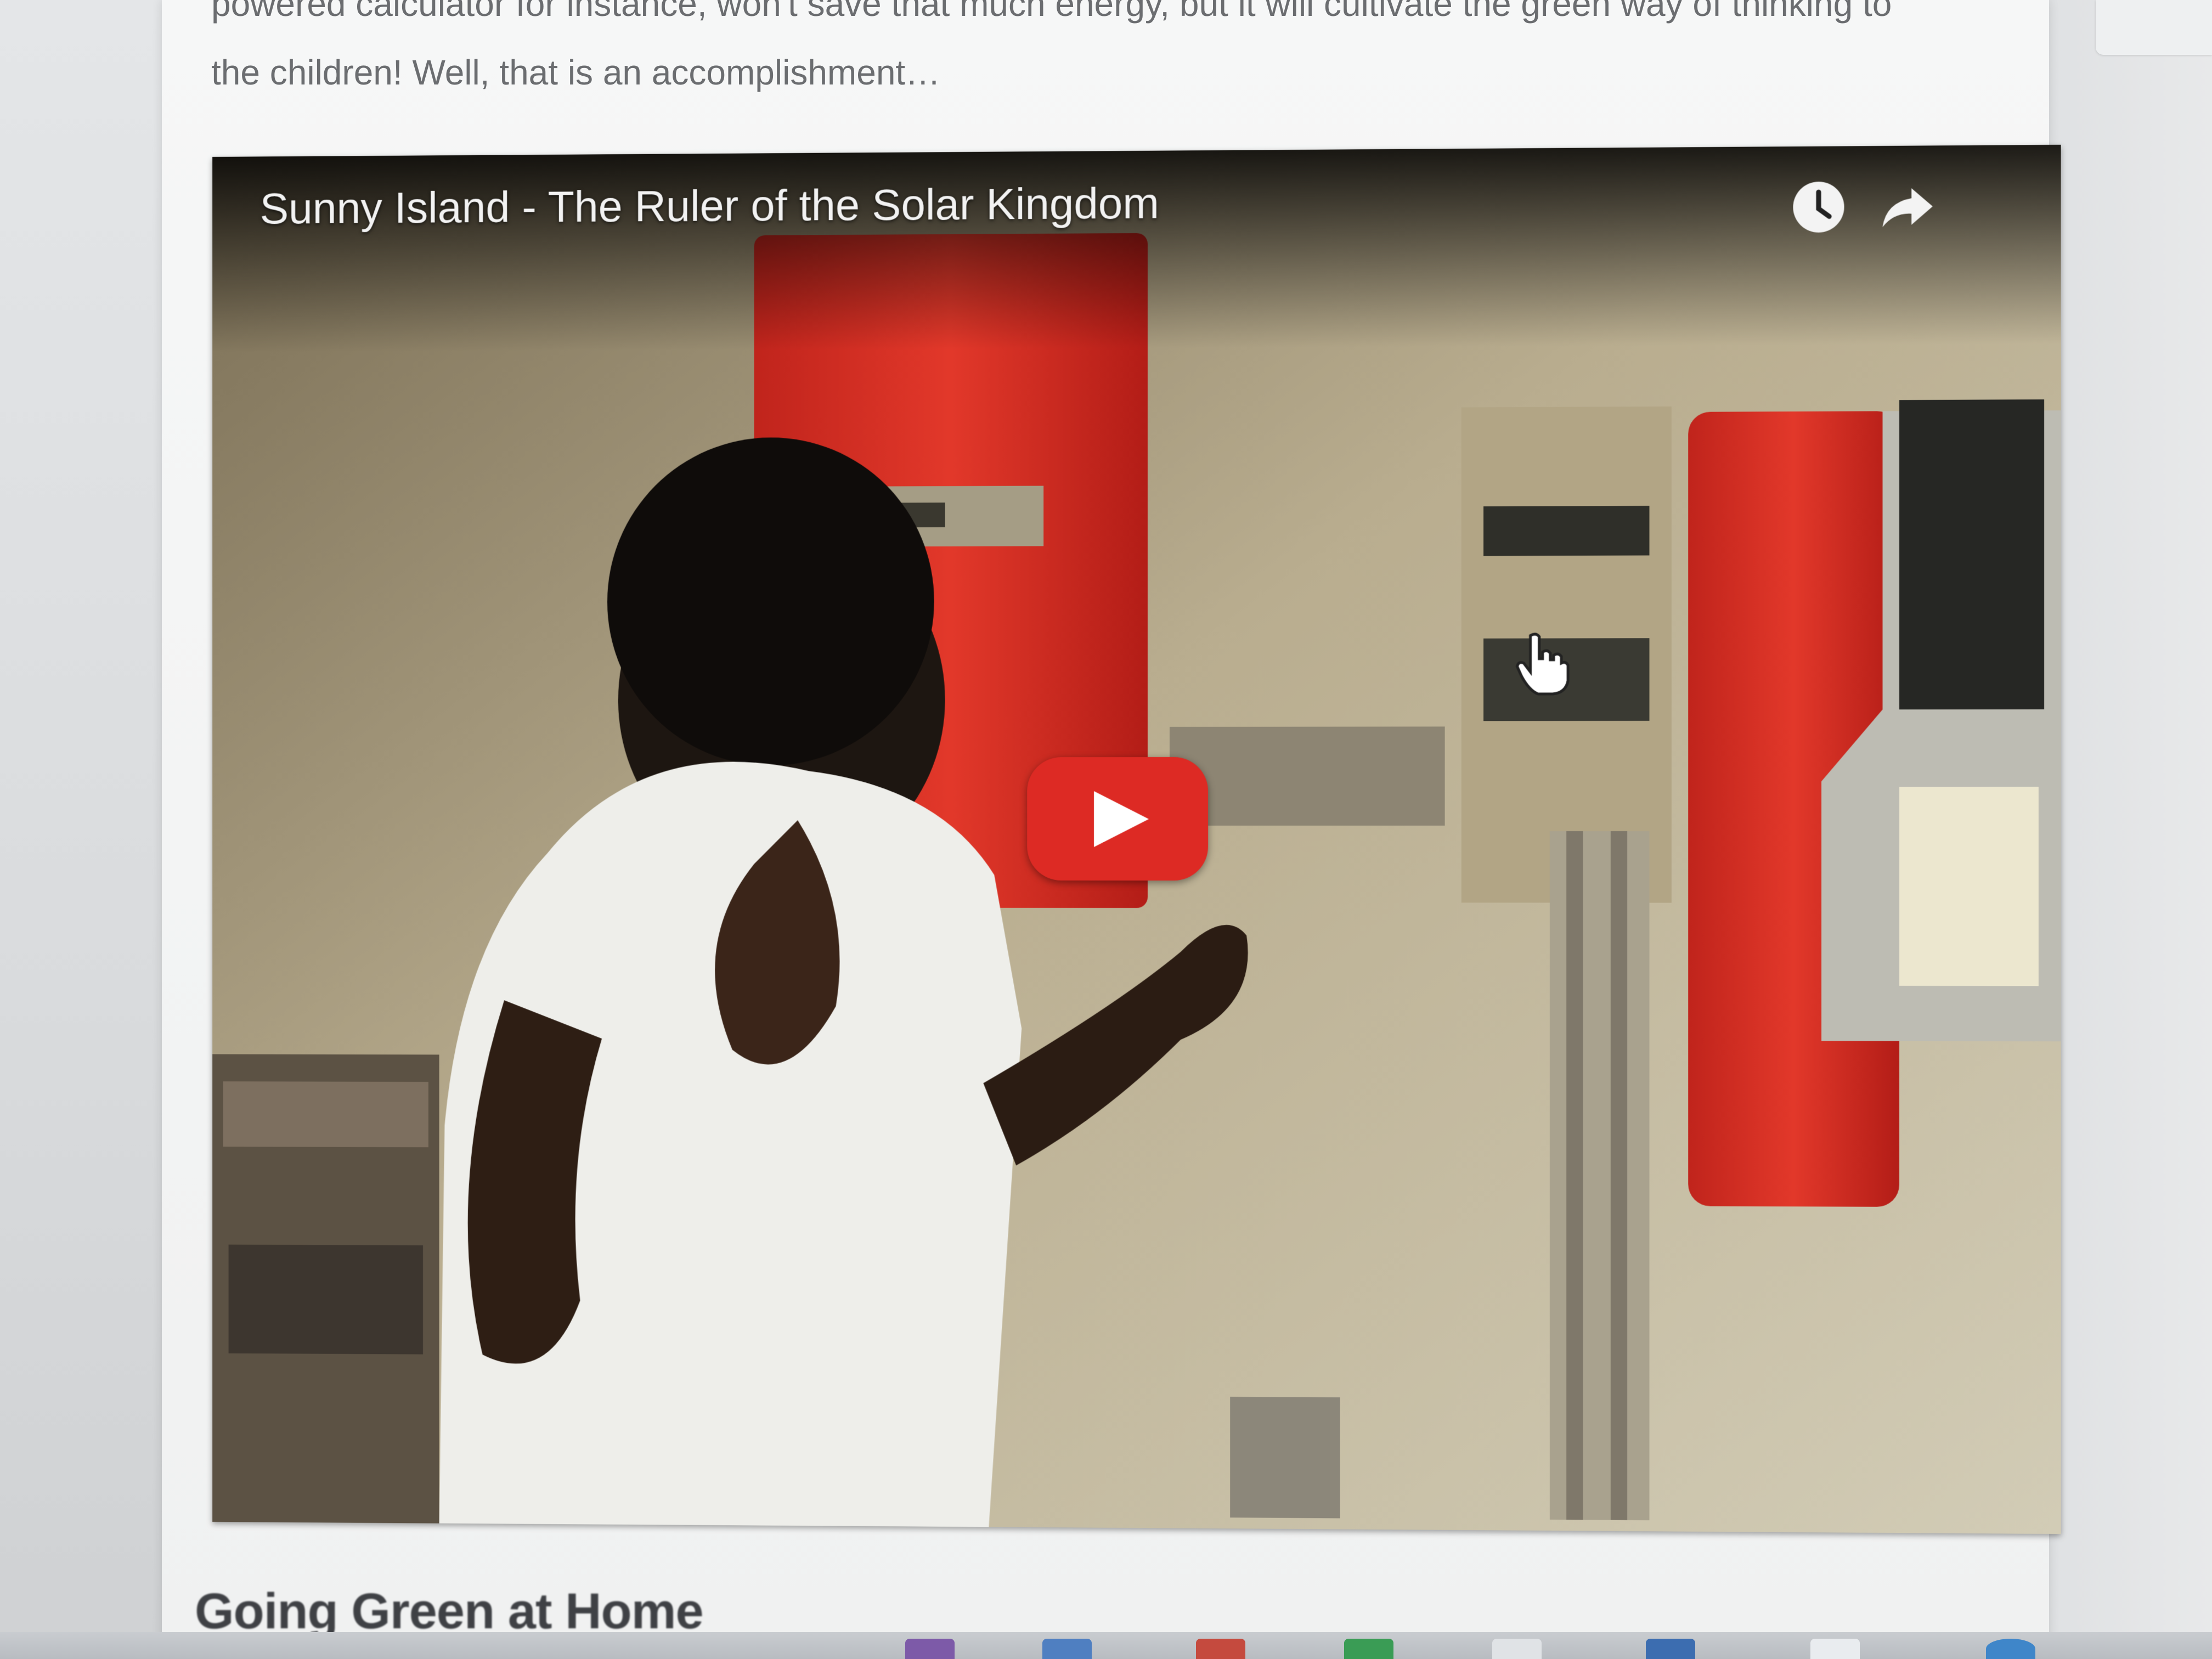  Describe the element at coordinates (2154, 27) in the screenshot. I see `corner-tab` at that location.